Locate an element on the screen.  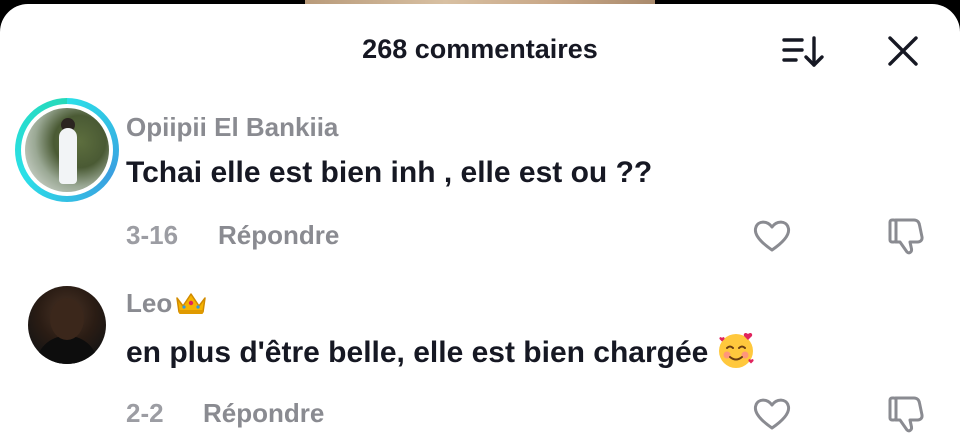
comment-username: Leo is located at coordinates (167, 303).